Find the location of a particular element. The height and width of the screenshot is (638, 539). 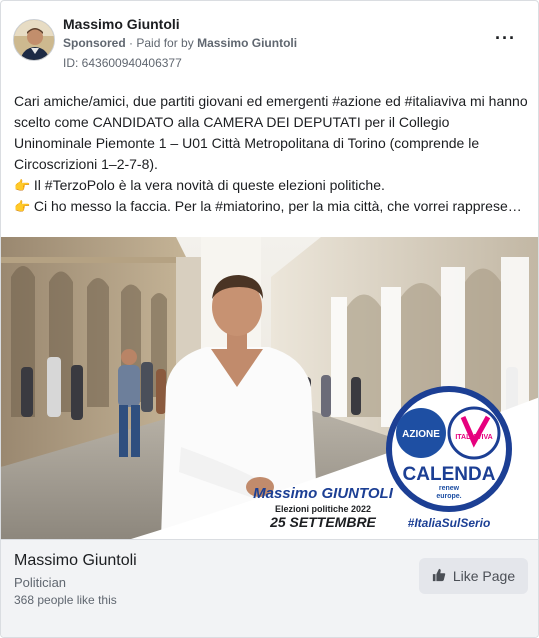

logo-renew: renew is located at coordinates (449, 488).